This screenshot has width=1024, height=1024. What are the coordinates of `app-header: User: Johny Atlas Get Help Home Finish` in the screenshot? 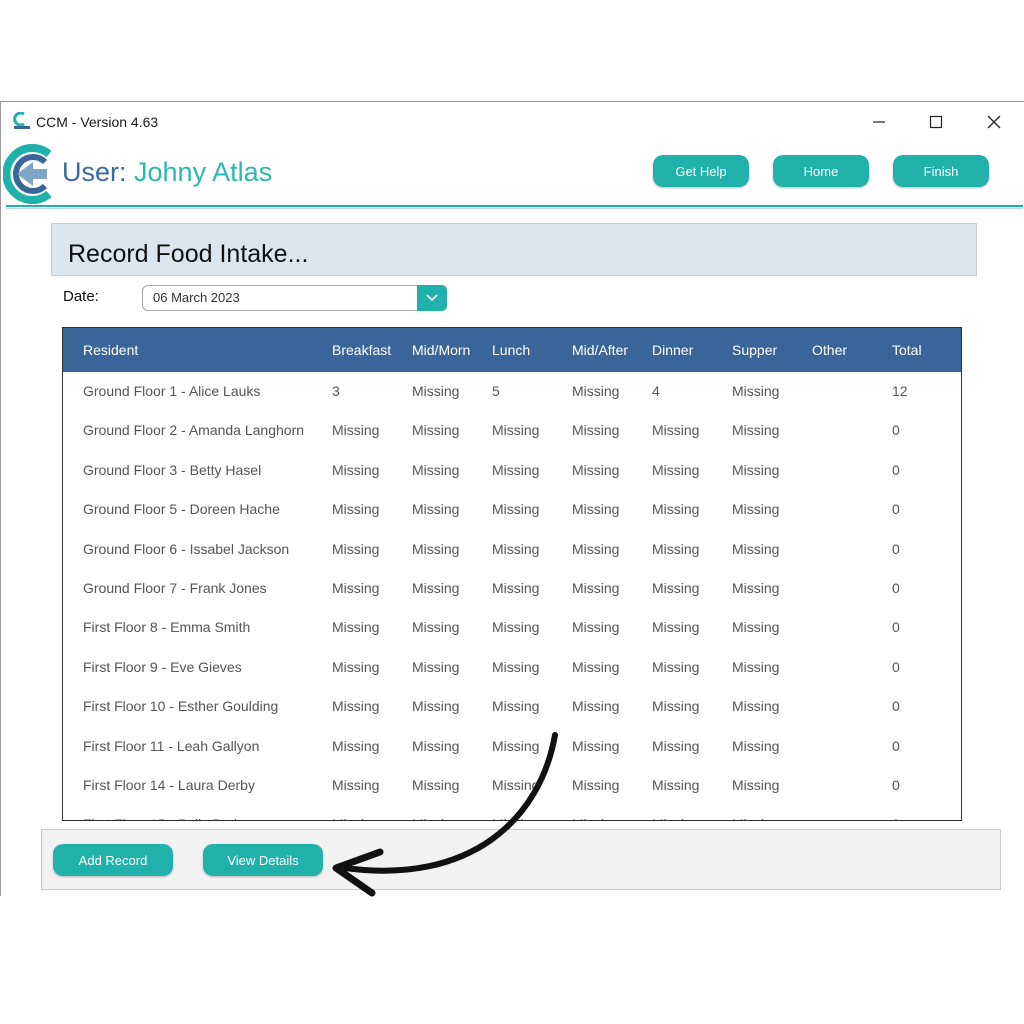 It's located at (512, 174).